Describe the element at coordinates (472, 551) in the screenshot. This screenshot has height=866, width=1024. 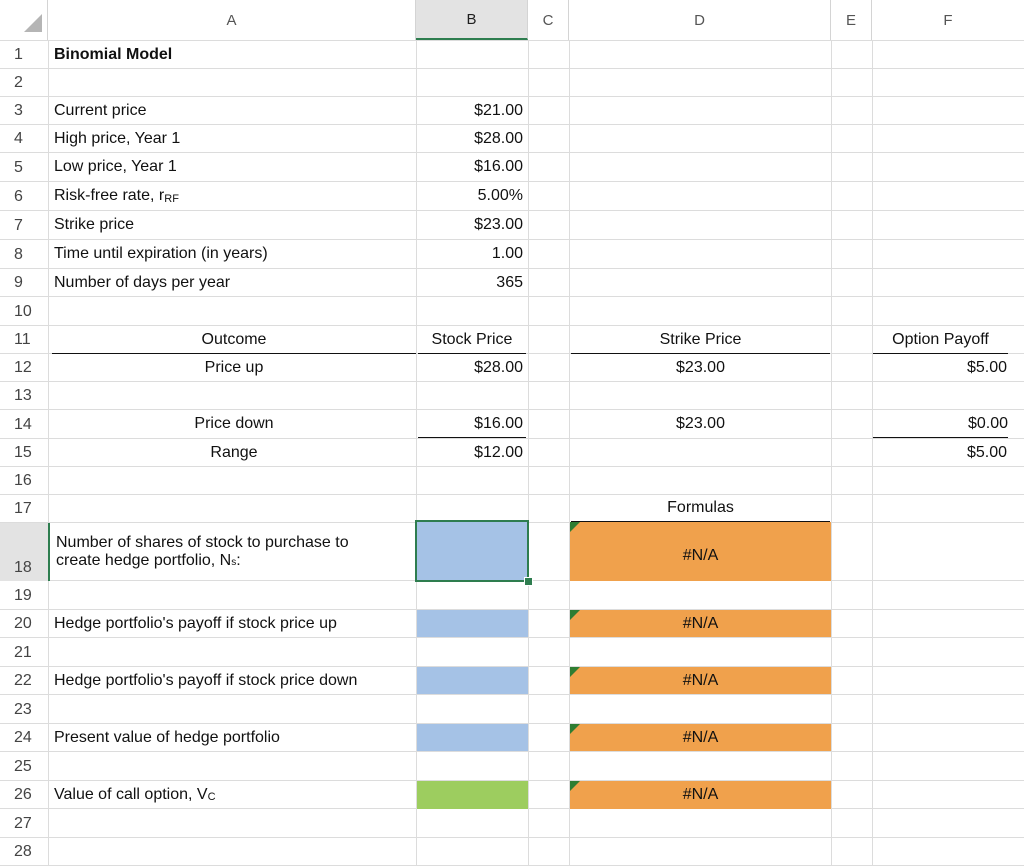
I see `active-cell-selection` at that location.